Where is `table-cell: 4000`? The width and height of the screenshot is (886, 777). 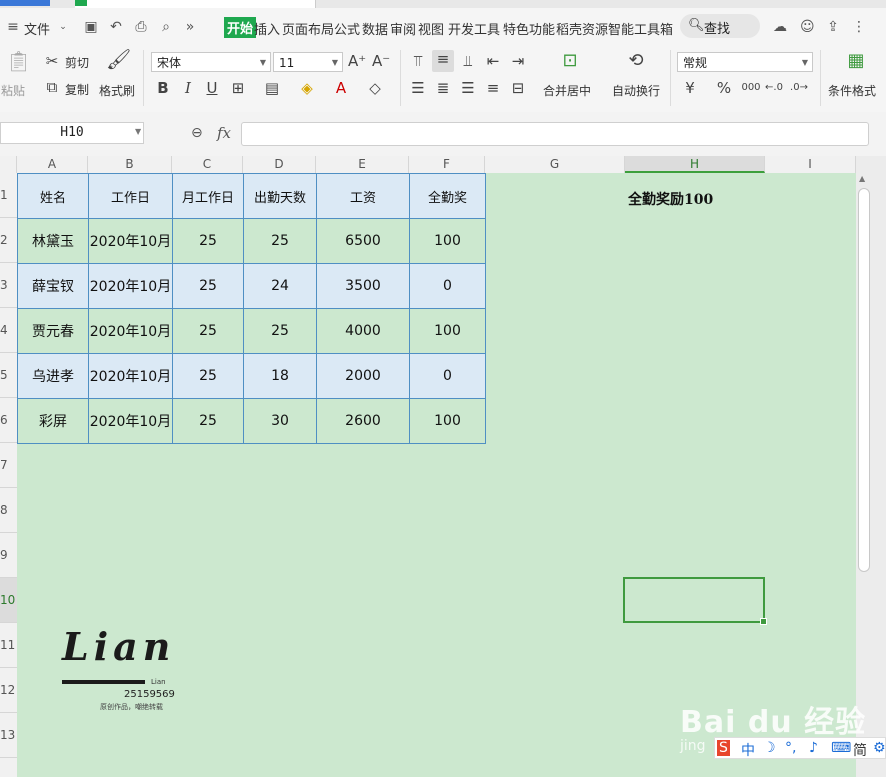 table-cell: 4000 is located at coordinates (363, 331).